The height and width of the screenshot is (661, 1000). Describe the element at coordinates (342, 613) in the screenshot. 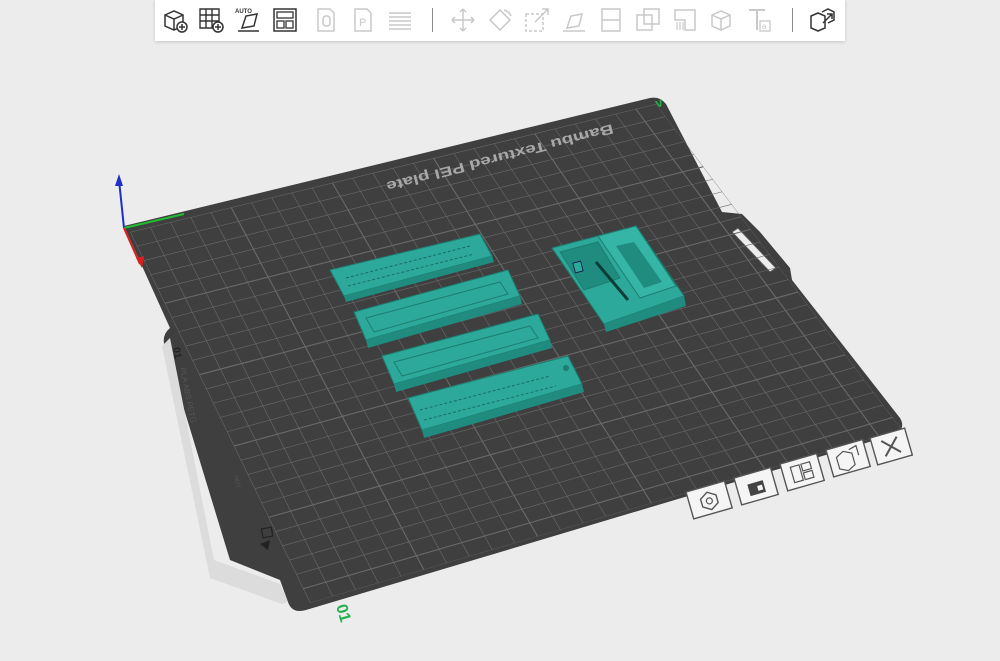

I see `origin-label-bottom: 01` at that location.